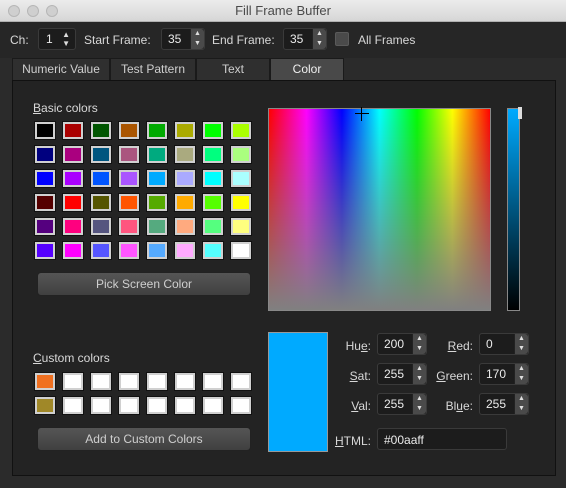 This screenshot has width=566, height=488. Describe the element at coordinates (305, 39) in the screenshot. I see `end-frame-spinbox: 35 ▲ ▼` at that location.